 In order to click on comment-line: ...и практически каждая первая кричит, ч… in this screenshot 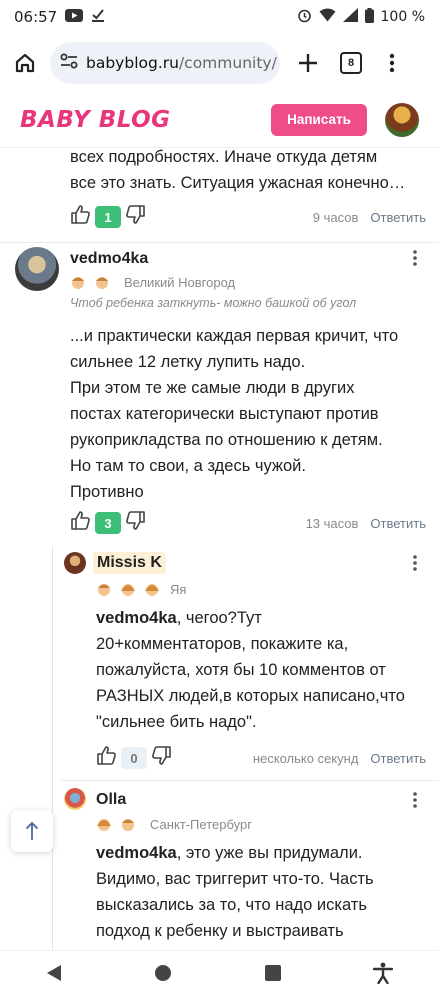, I will do `click(234, 336)`.